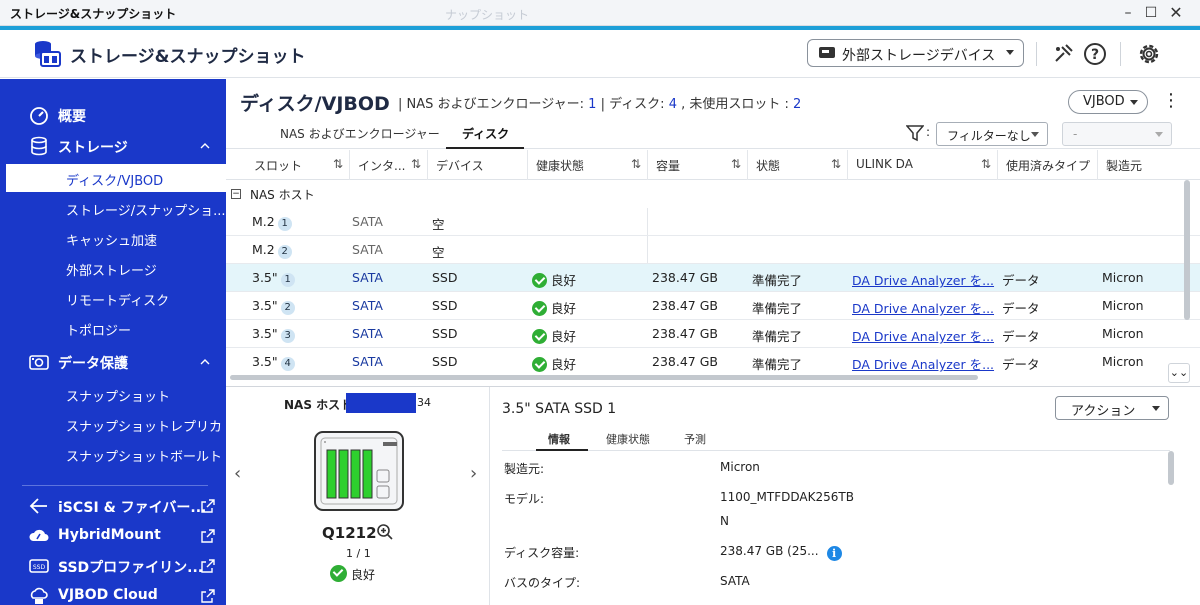  Describe the element at coordinates (438, 252) in the screenshot. I see `device-cell: 空` at that location.